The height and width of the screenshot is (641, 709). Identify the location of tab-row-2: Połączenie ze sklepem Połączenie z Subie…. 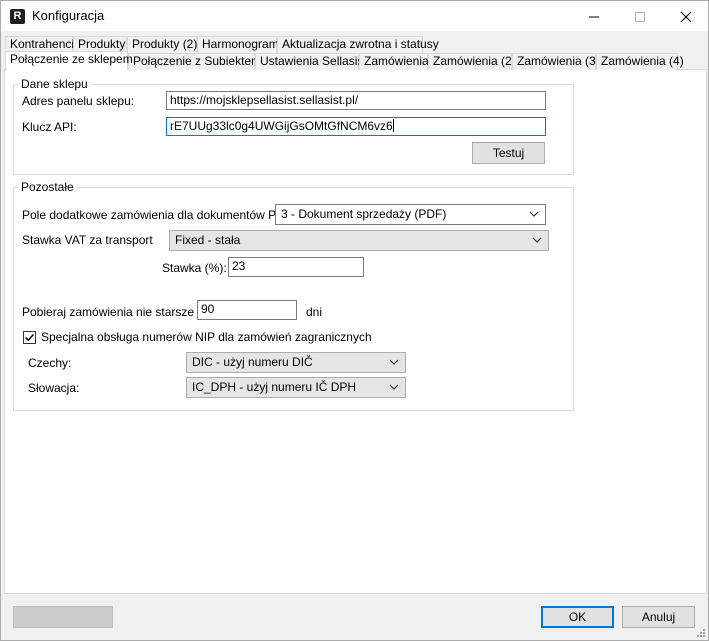
(345, 61).